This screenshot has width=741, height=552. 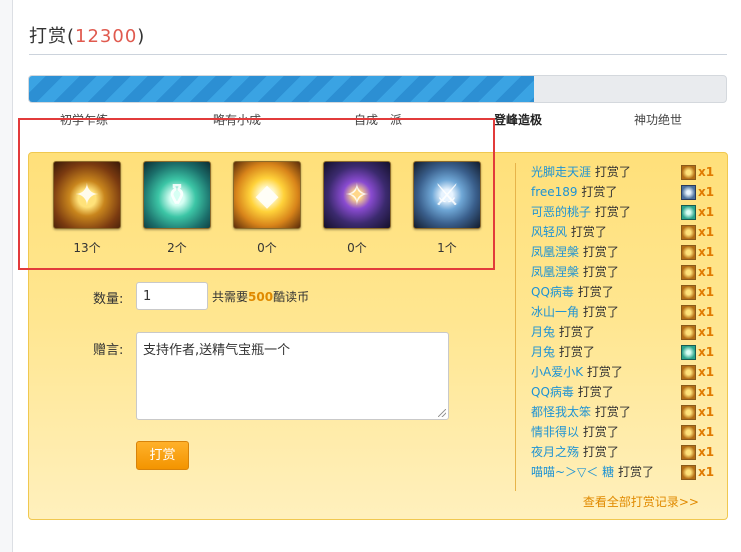 I want to click on quantity-label: 数量:, so click(x=108, y=299).